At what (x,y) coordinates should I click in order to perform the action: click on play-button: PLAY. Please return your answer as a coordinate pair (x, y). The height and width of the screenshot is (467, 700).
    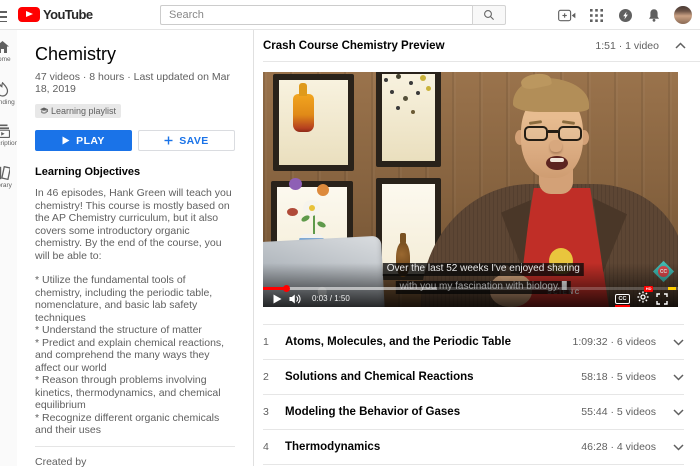
    Looking at the image, I should click on (83, 140).